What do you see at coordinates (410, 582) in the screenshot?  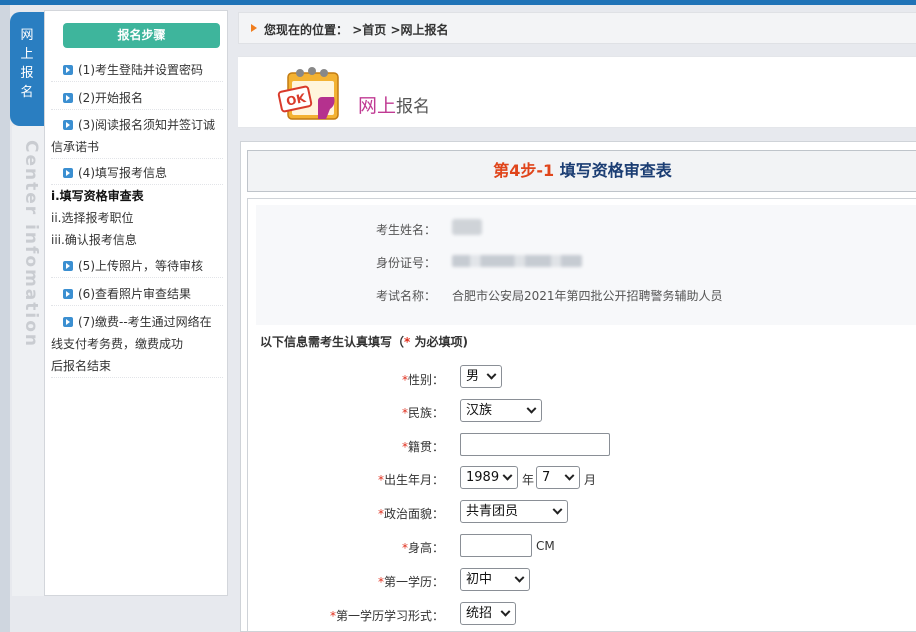 I see `edu1-label: *第一学历：` at bounding box center [410, 582].